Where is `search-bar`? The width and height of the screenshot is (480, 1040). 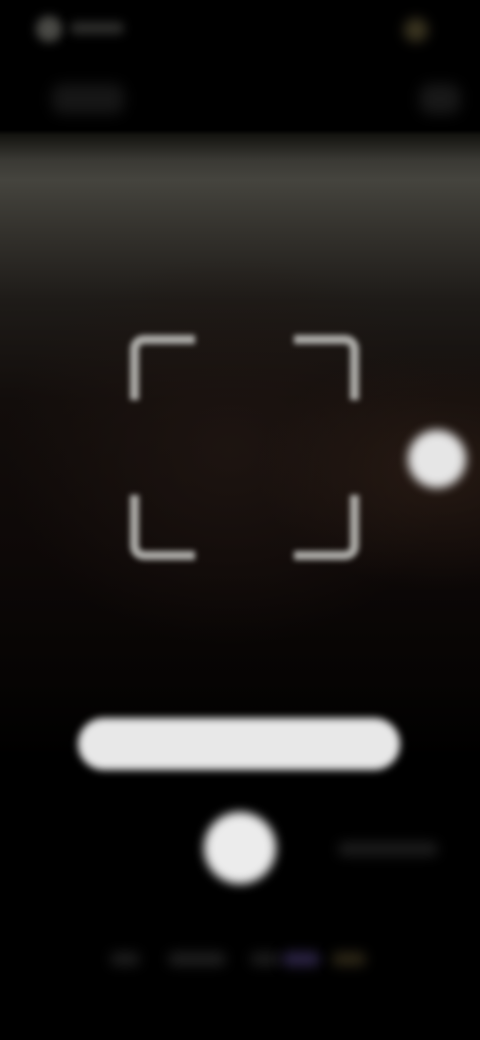
search-bar is located at coordinates (239, 744).